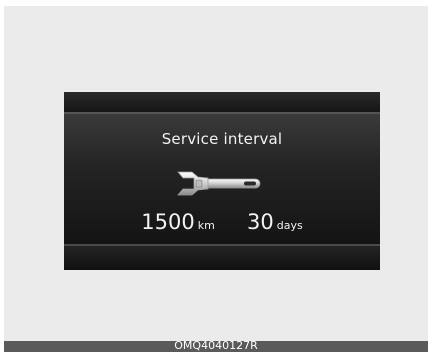 The width and height of the screenshot is (430, 352). Describe the element at coordinates (289, 225) in the screenshot. I see `days-unit: days` at that location.